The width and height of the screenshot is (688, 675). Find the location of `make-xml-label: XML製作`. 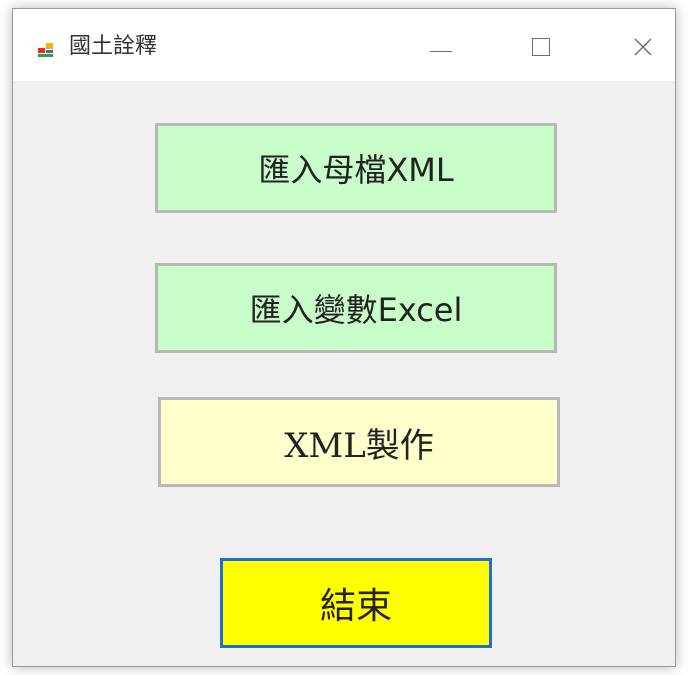

make-xml-label: XML製作 is located at coordinates (359, 445).